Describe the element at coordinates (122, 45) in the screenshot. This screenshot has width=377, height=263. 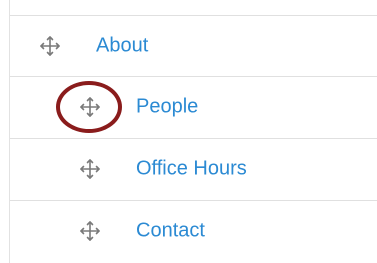
I see `menu-link-about: About` at that location.